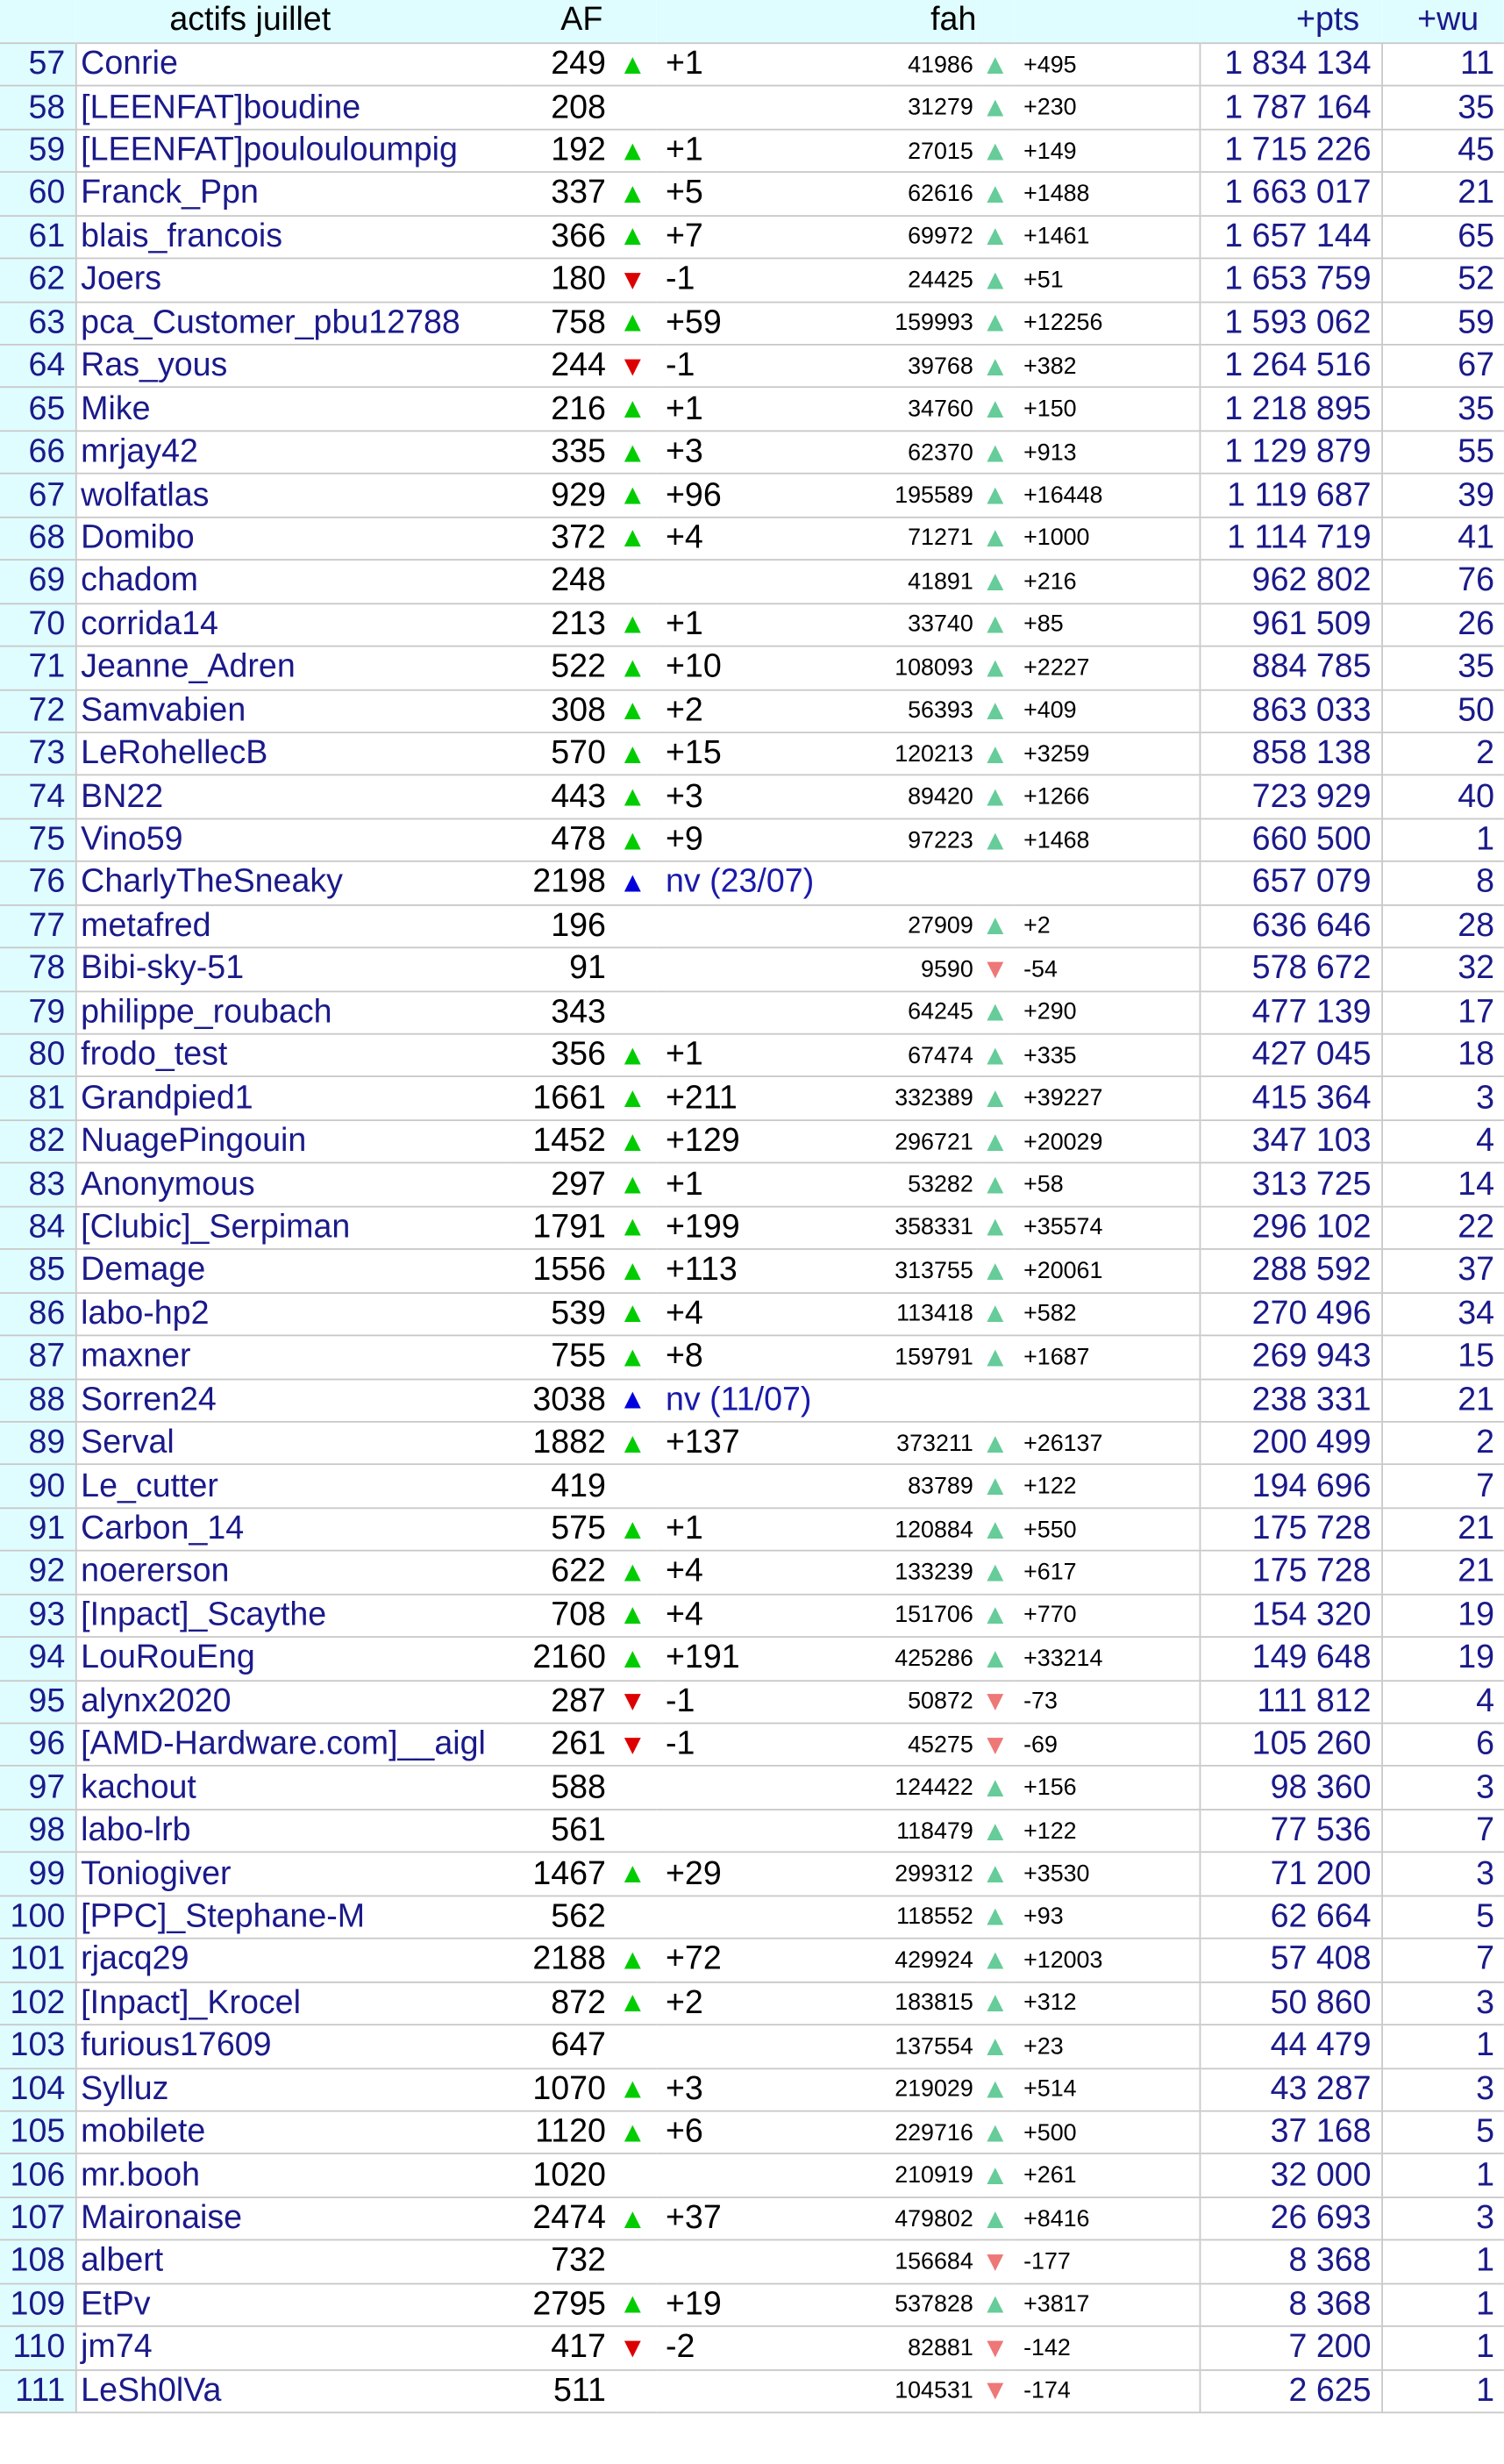  What do you see at coordinates (1290, 1788) in the screenshot?
I see `points-cell: 98 360` at bounding box center [1290, 1788].